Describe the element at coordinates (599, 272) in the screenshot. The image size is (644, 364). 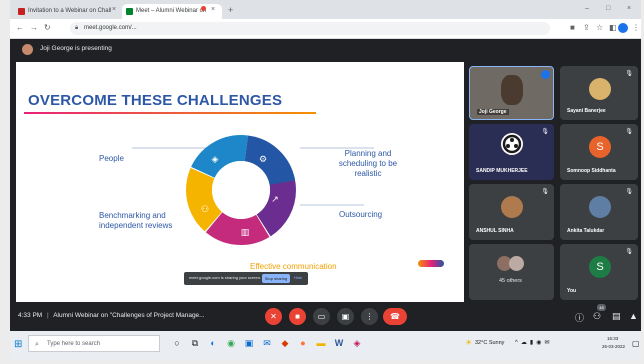
I see `participant-tile-you: S 🎙︎ You` at that location.